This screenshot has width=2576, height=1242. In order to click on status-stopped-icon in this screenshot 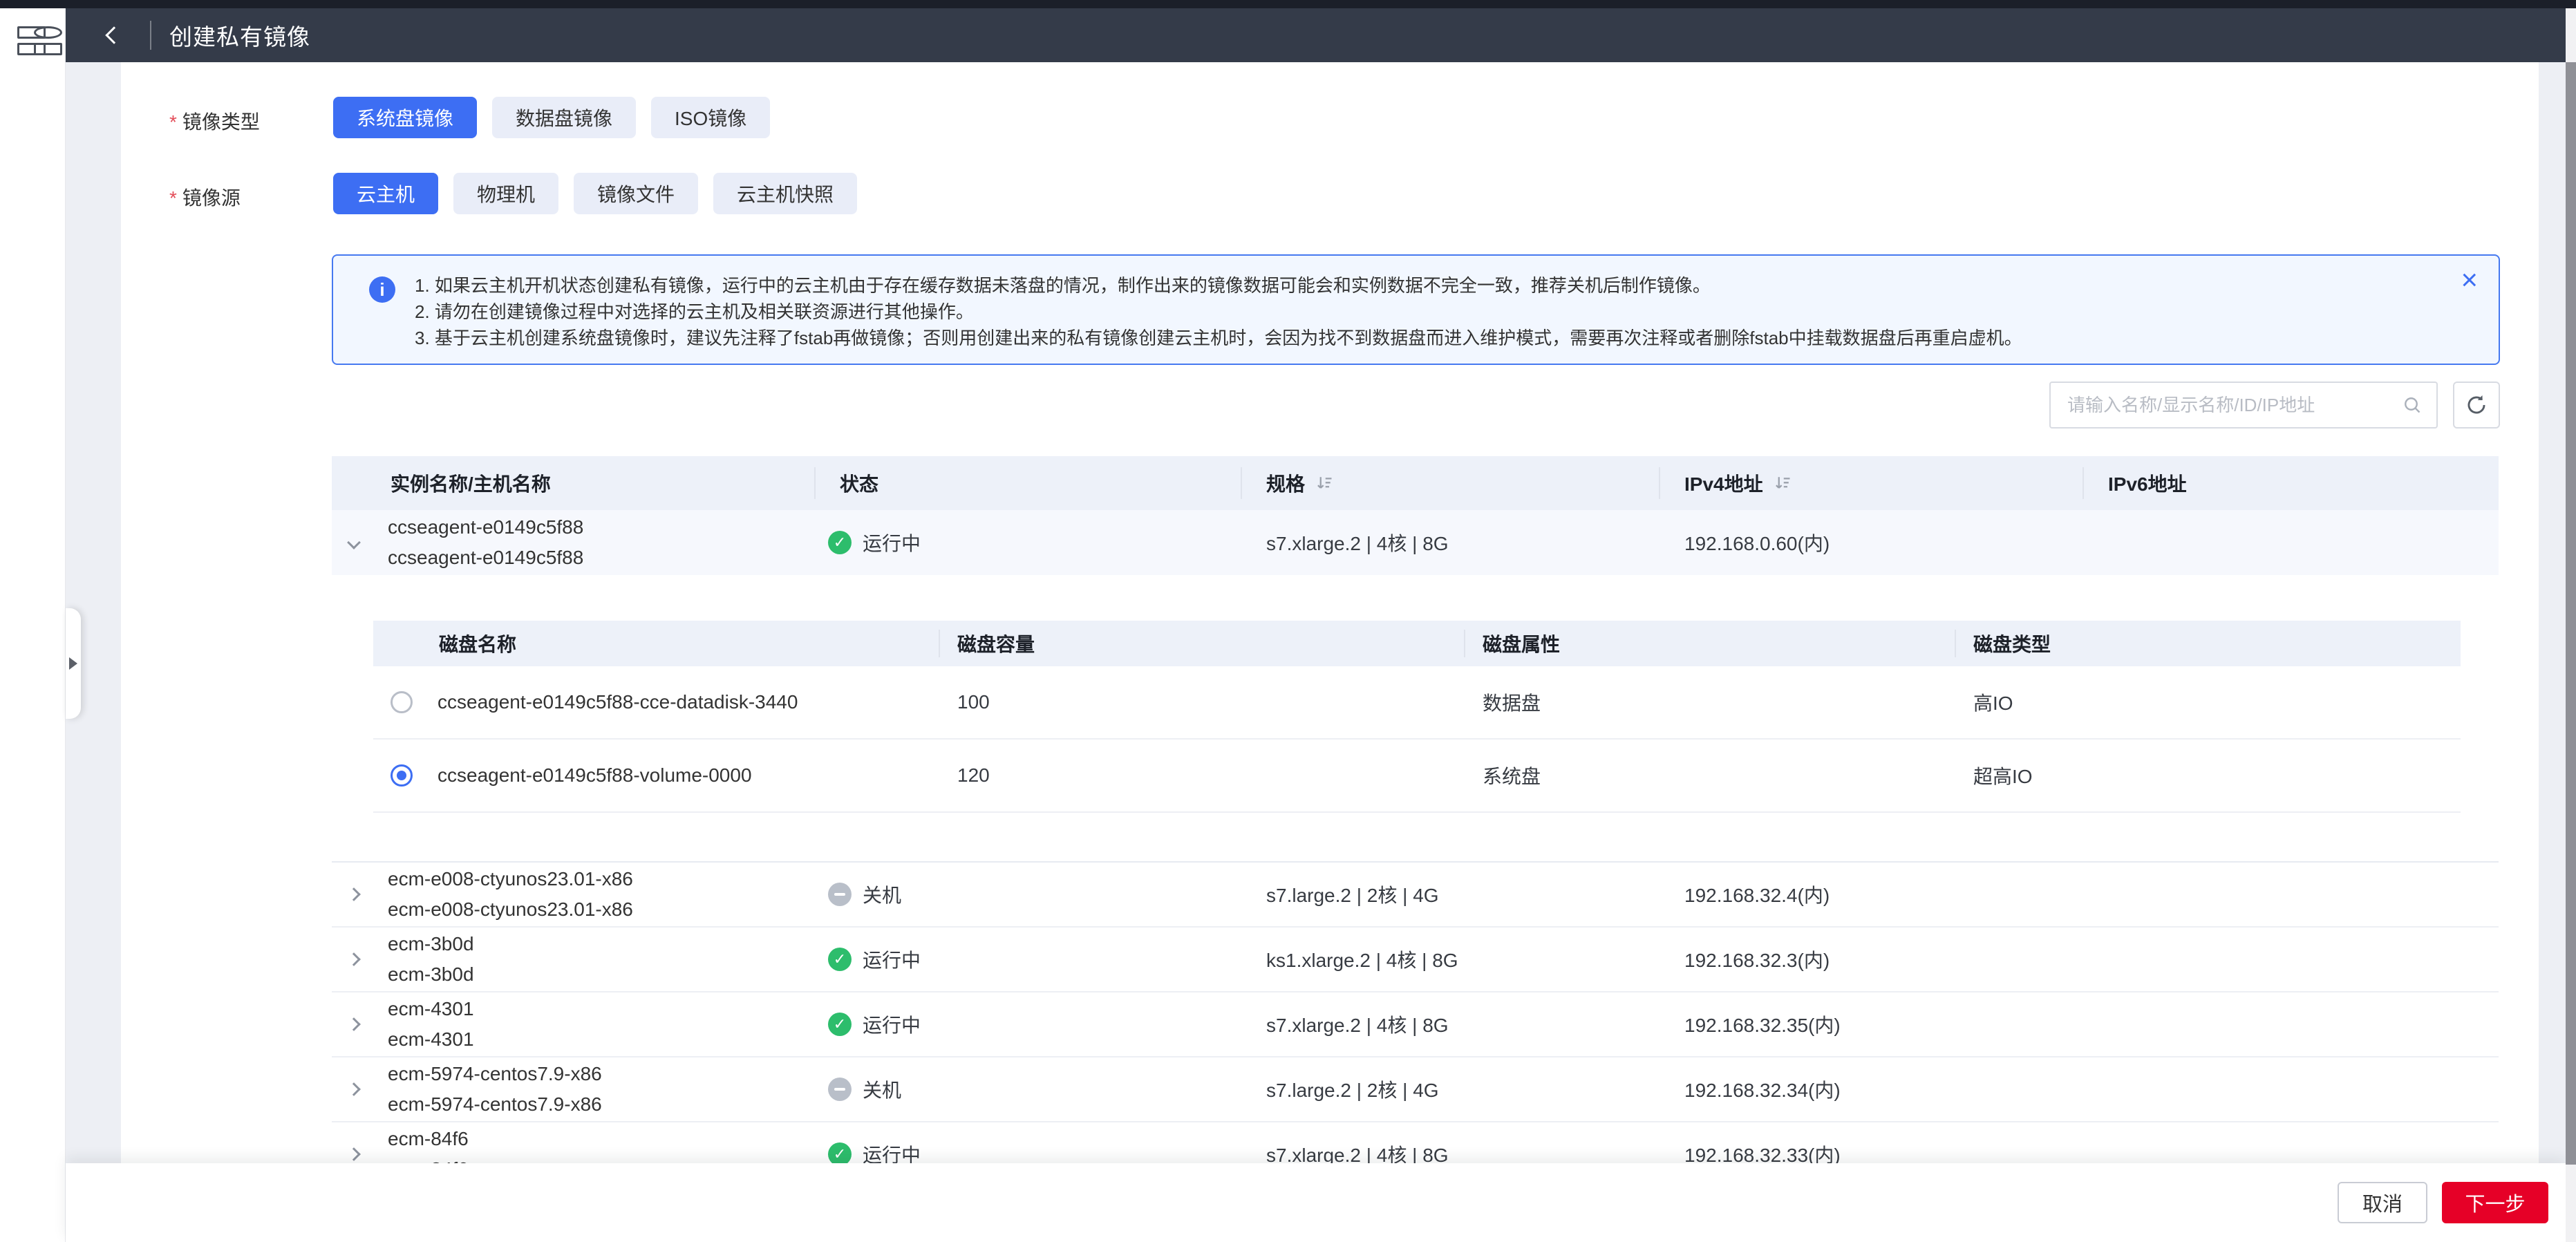, I will do `click(840, 1089)`.